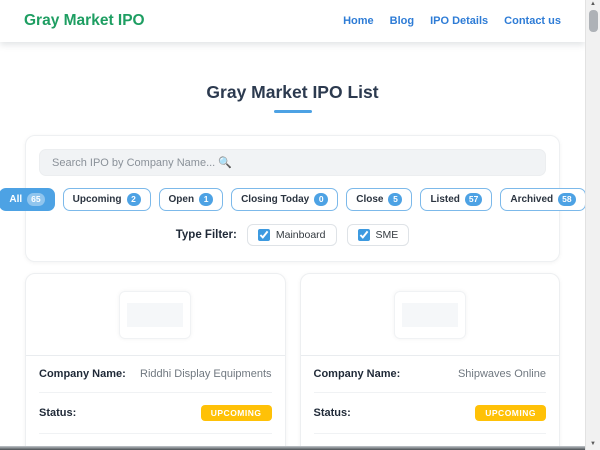 The height and width of the screenshot is (450, 600). I want to click on checkbox-mainboard: Mainboard, so click(291, 235).